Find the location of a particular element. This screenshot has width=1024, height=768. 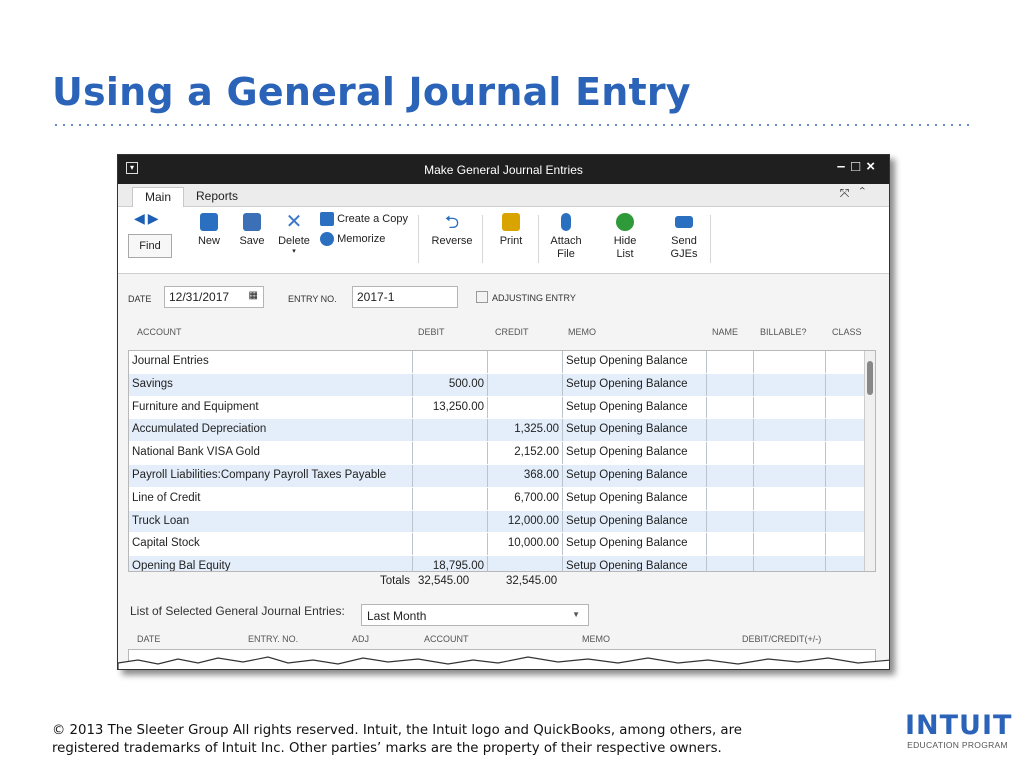

window-titlebar: ▾ Make General Journal Entries –□× is located at coordinates (503, 169).